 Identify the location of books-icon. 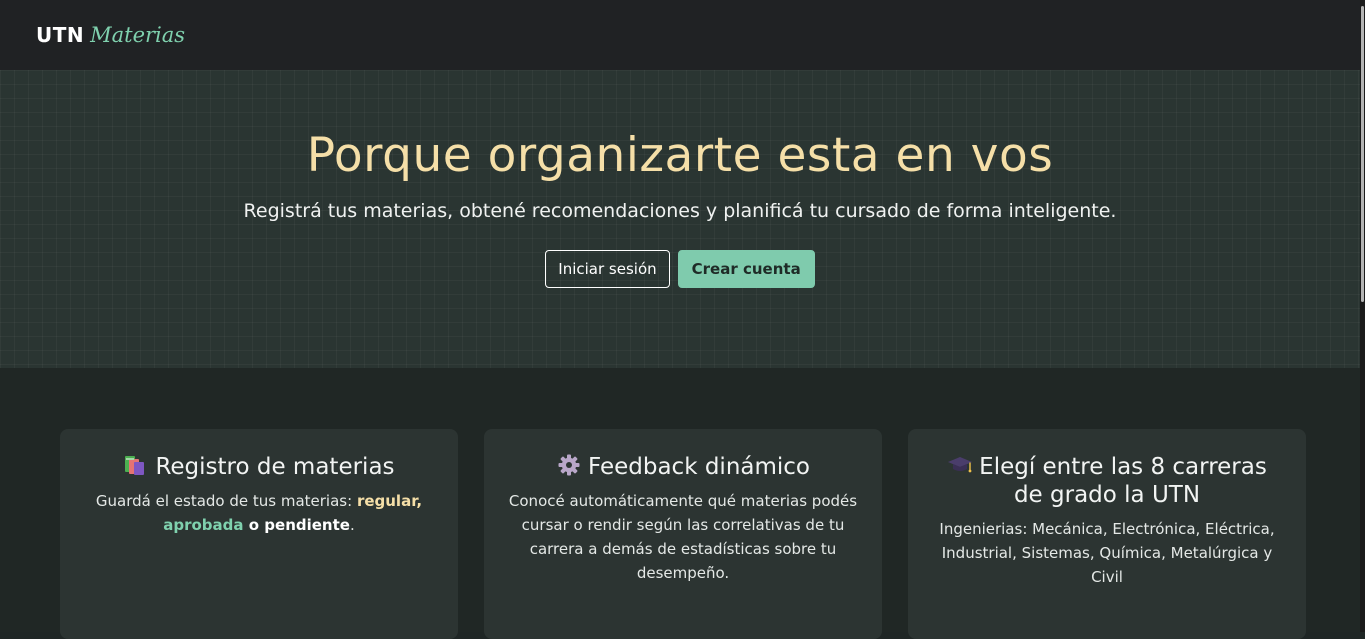
(135, 465).